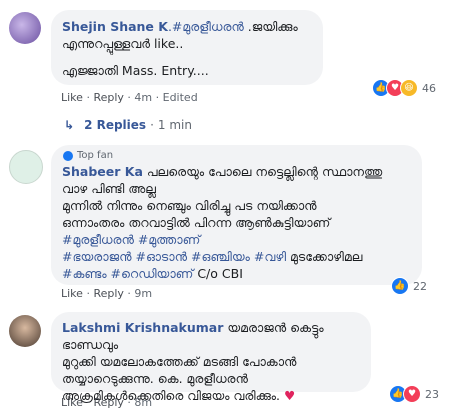 This screenshot has height=414, width=472. I want to click on reactions-summary: 👍 ♥ 😆 46, so click(404, 88).